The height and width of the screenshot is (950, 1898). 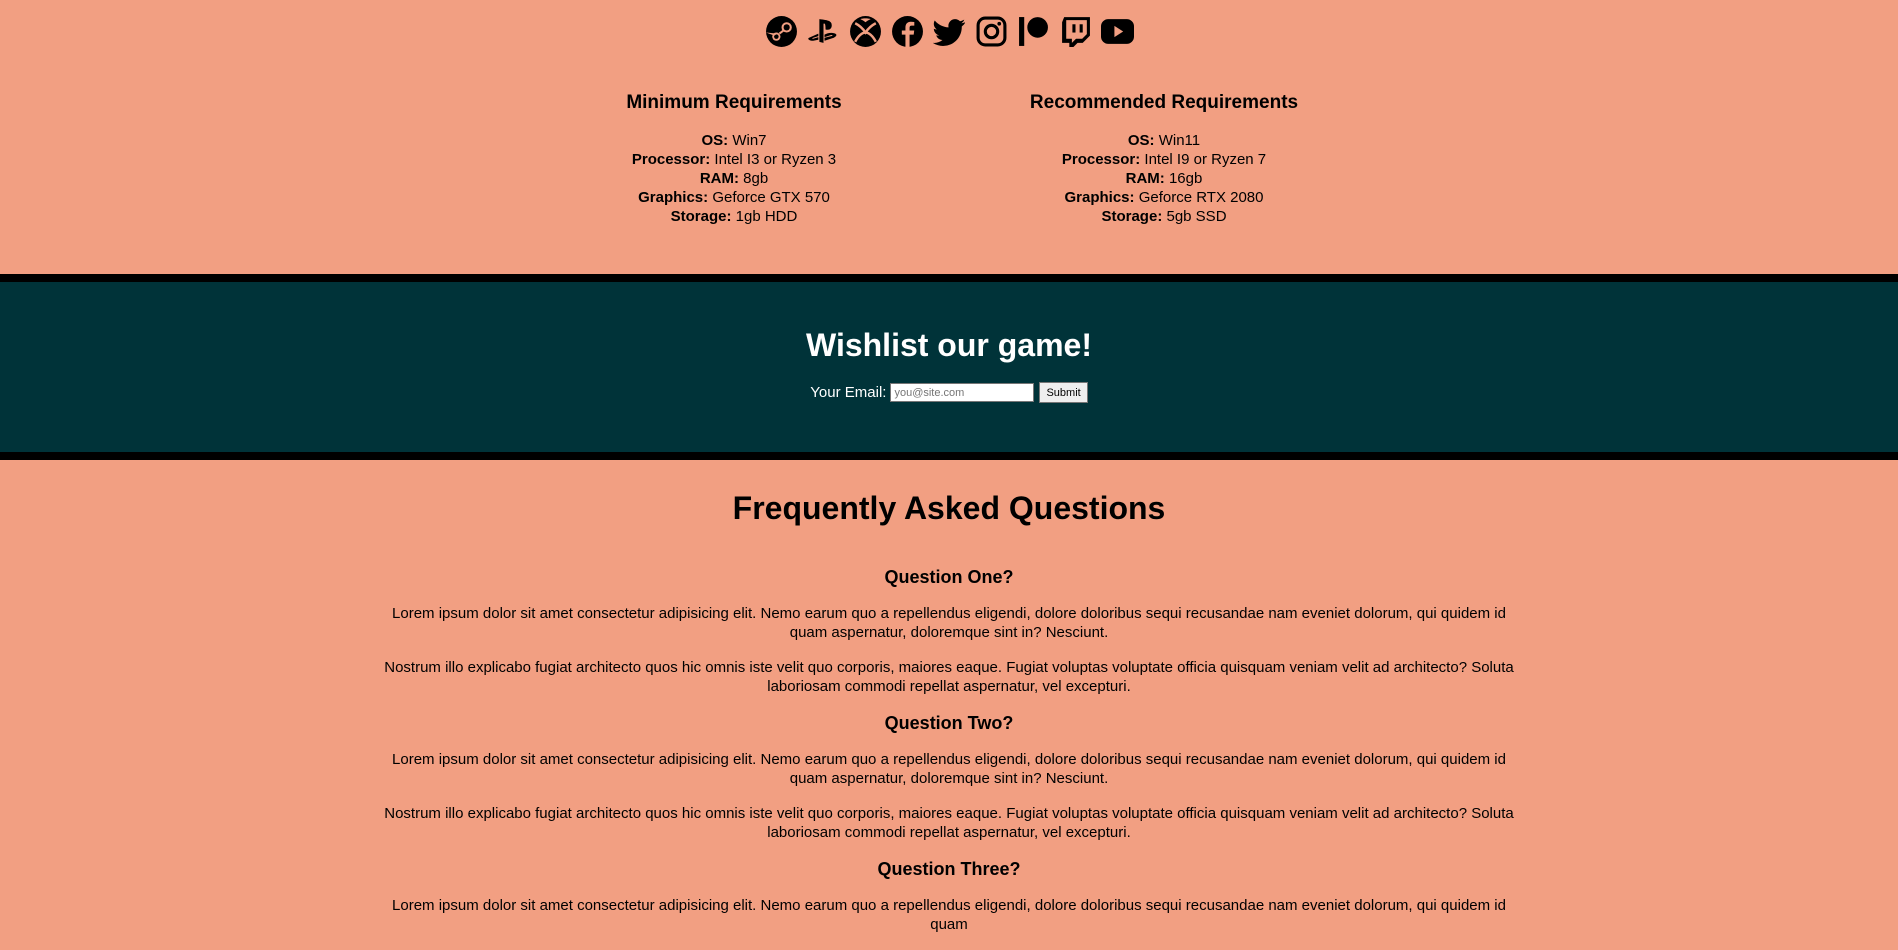 What do you see at coordinates (781, 31) in the screenshot?
I see `steam-icon` at bounding box center [781, 31].